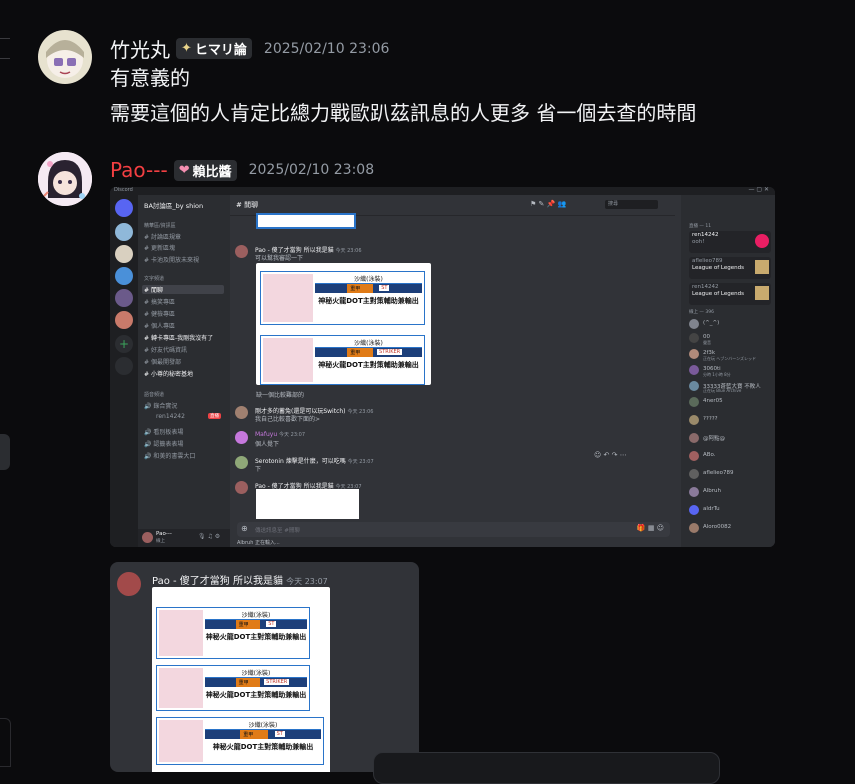 The width and height of the screenshot is (855, 784). What do you see at coordinates (159, 301) in the screenshot?
I see `channel-item: # 搞笑專區` at bounding box center [159, 301].